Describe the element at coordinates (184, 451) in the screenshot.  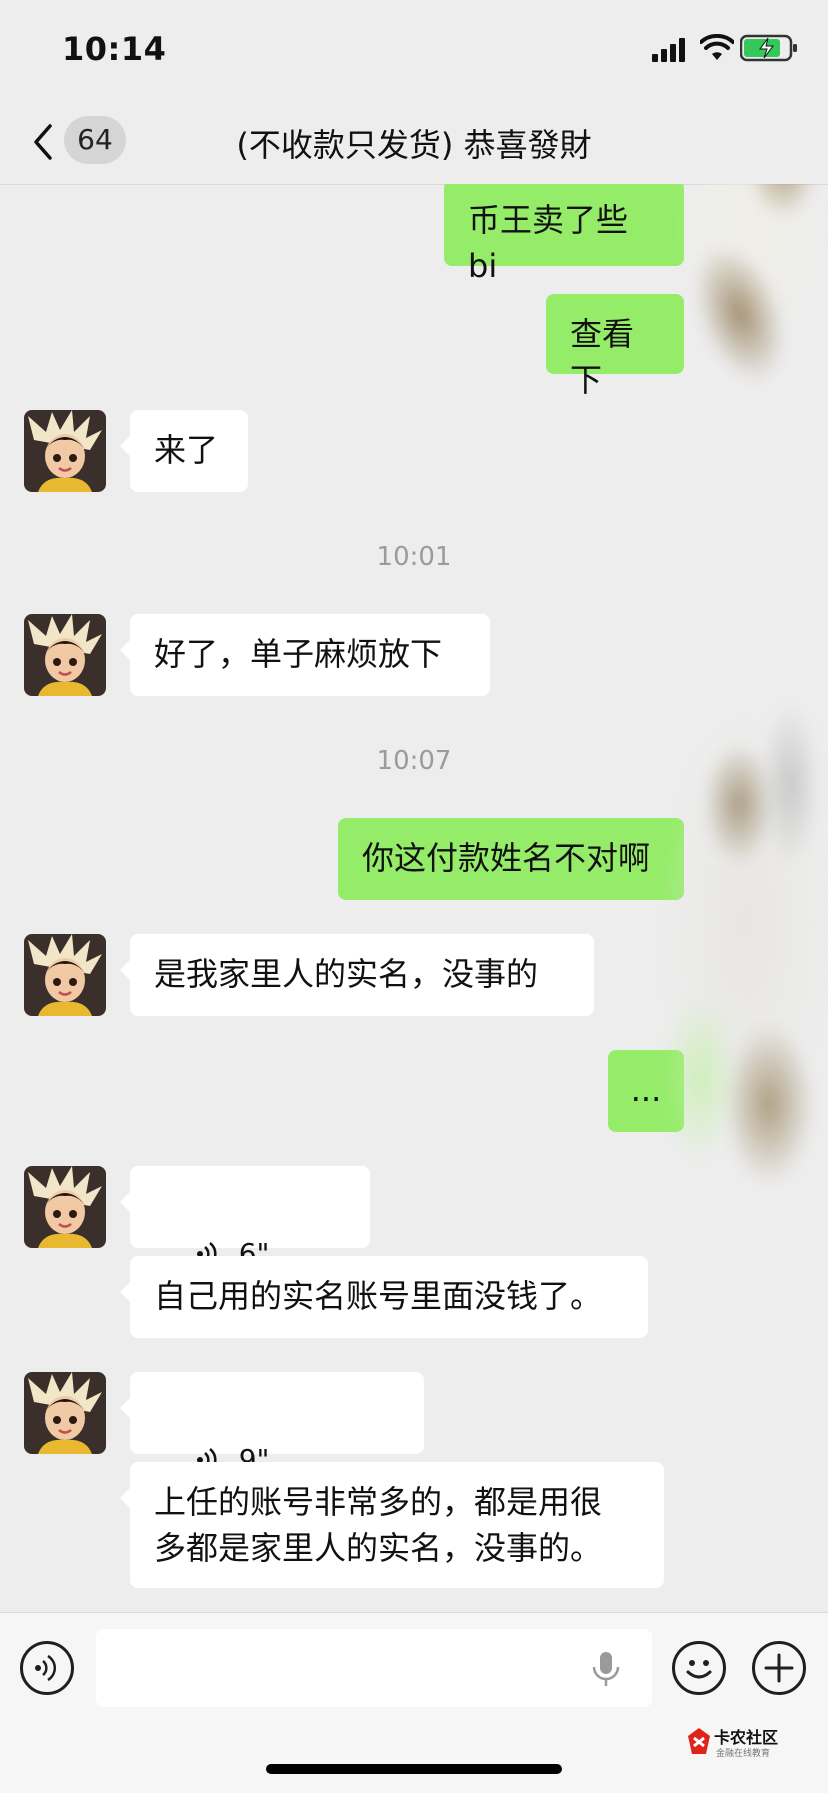
I see `message-incoming: 来了` at that location.